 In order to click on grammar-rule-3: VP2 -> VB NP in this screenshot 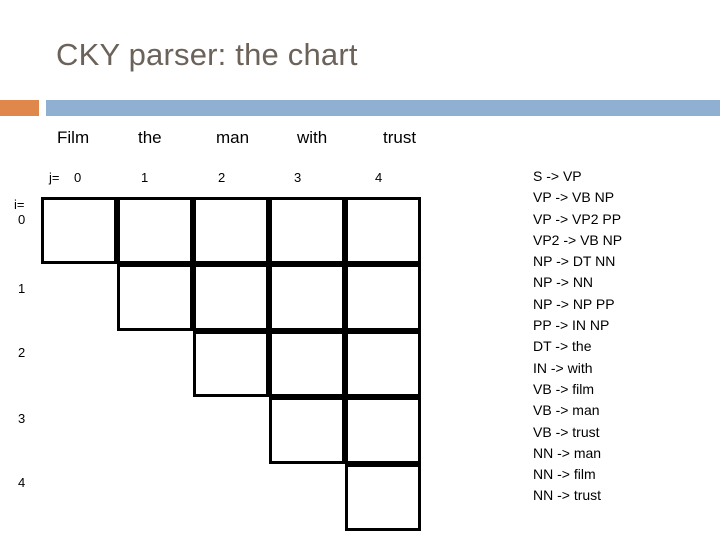, I will do `click(578, 239)`.